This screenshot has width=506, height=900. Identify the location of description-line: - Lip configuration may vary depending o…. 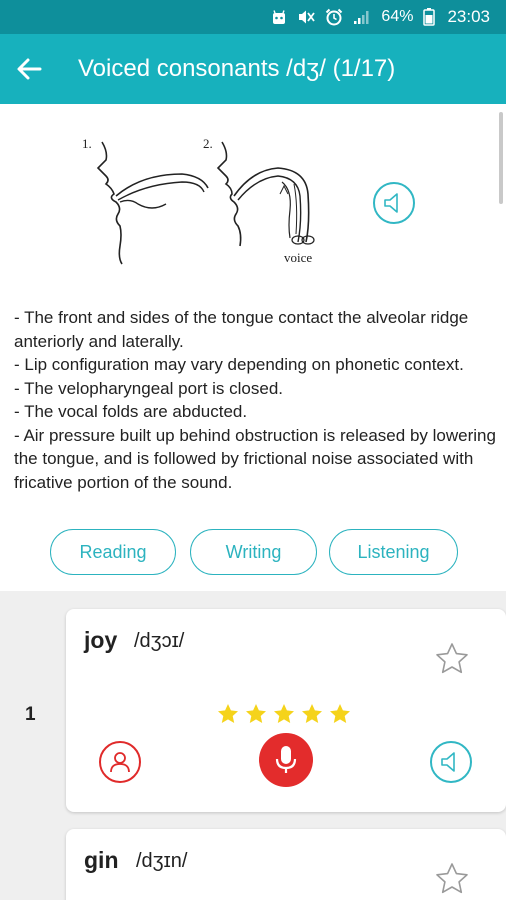
(239, 364).